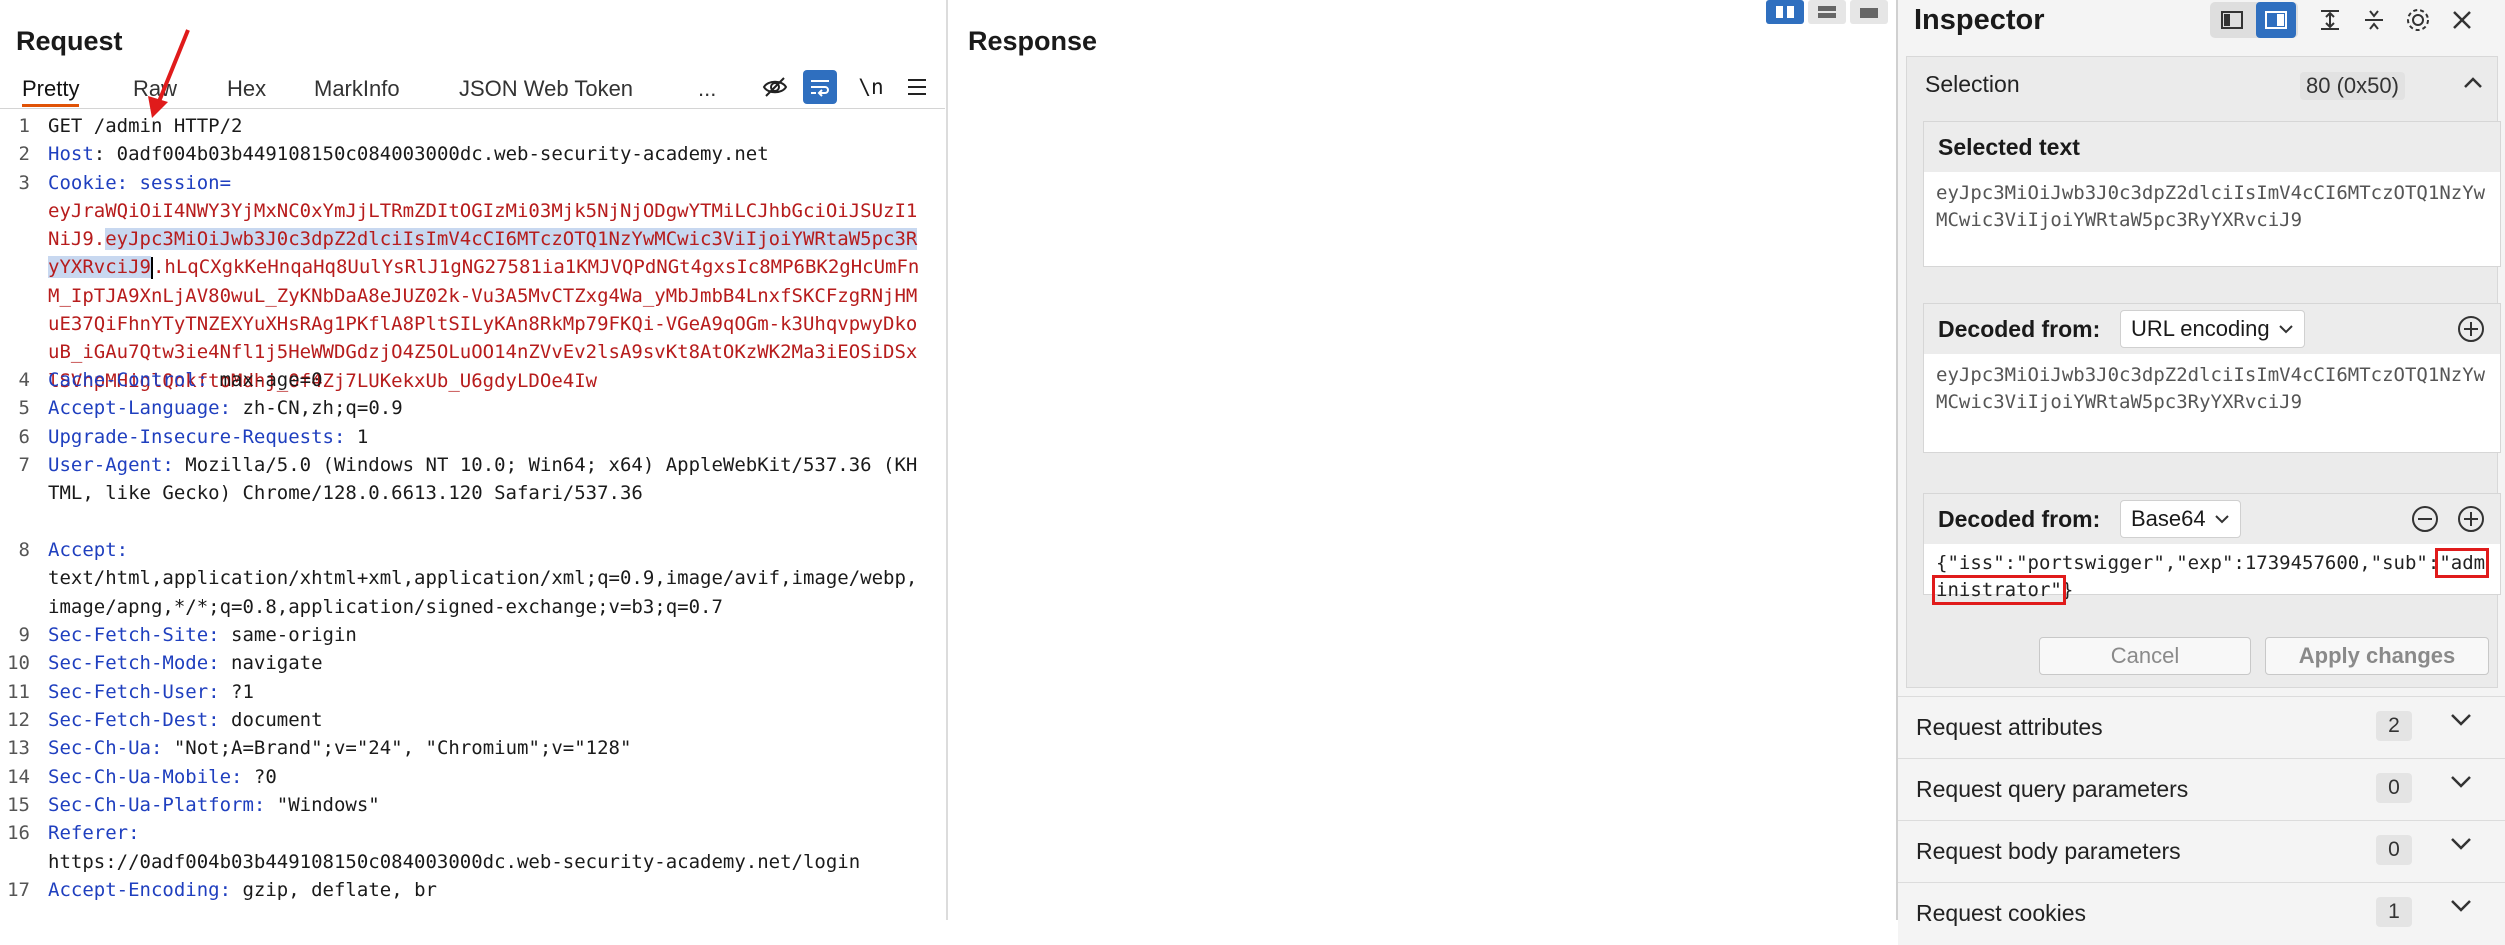  I want to click on header-value: document, so click(277, 720).